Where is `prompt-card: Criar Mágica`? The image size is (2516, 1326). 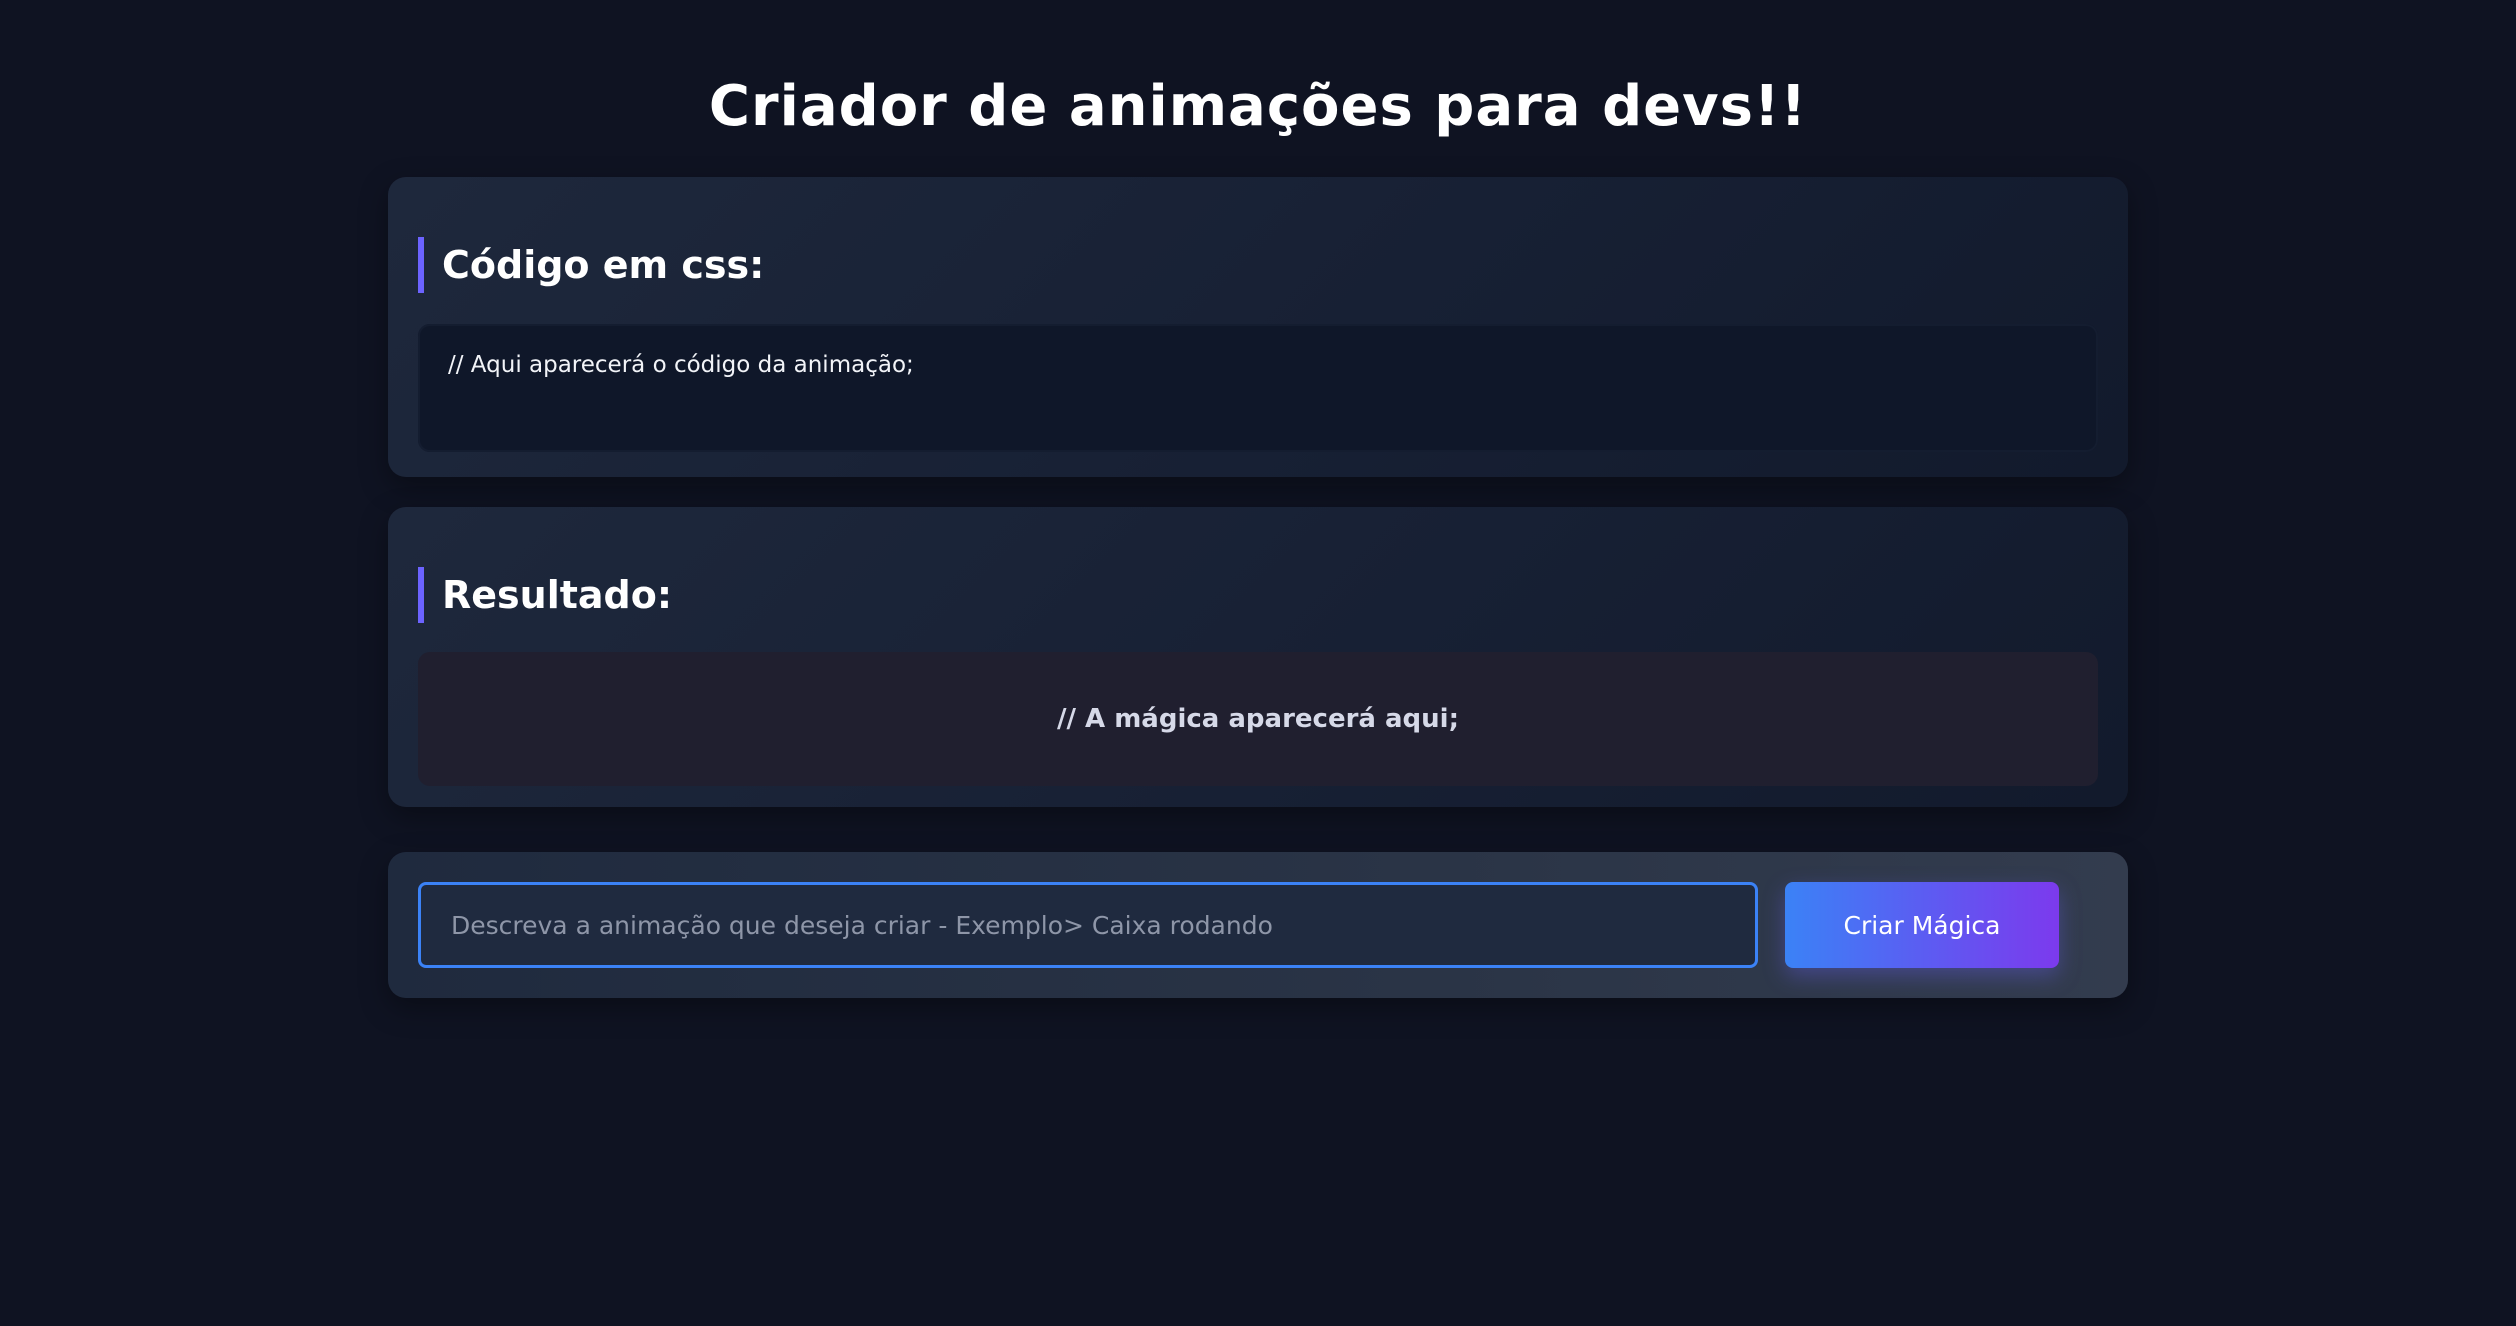
prompt-card: Criar Mágica is located at coordinates (1258, 925).